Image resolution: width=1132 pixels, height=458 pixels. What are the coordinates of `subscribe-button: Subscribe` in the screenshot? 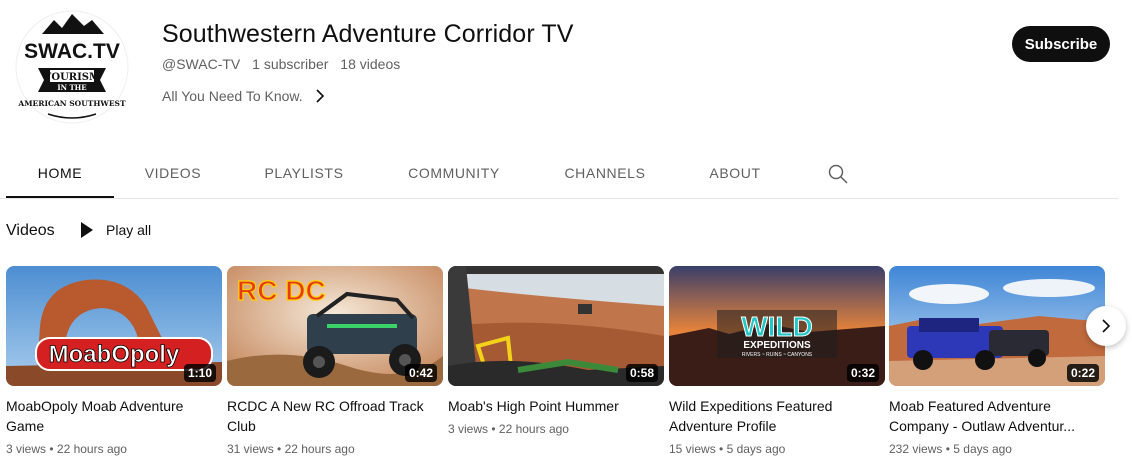 It's located at (1061, 44).